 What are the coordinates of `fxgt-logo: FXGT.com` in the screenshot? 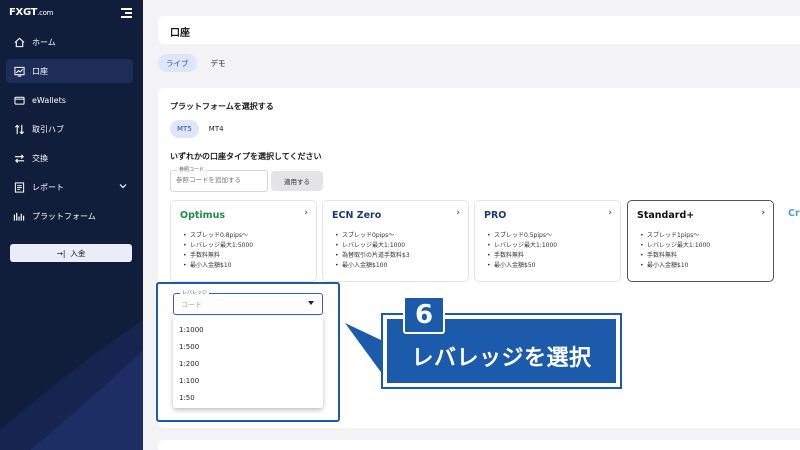 It's located at (31, 12).